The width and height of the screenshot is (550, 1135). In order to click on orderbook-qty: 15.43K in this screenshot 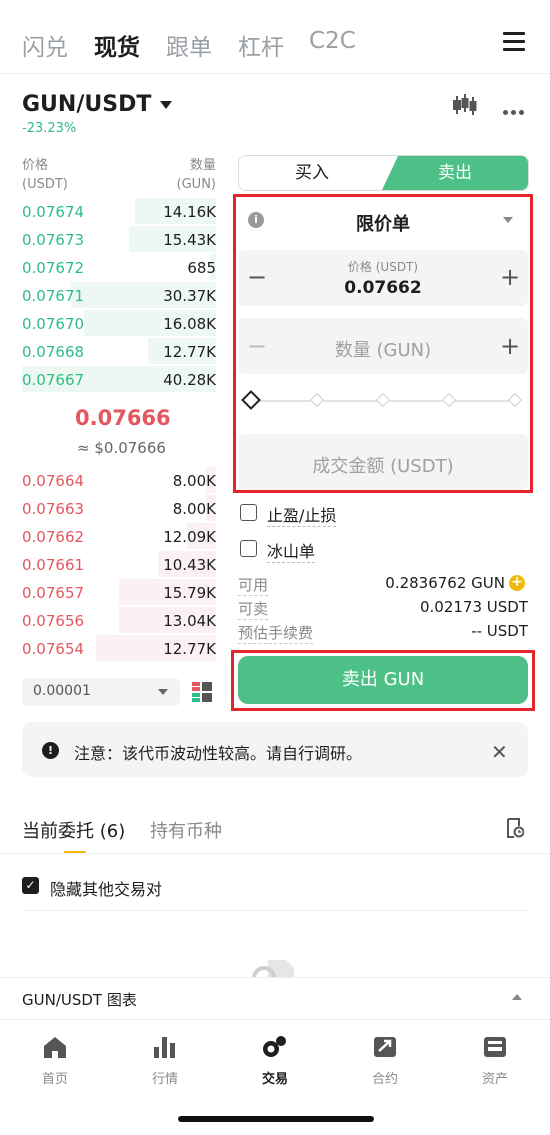, I will do `click(189, 240)`.